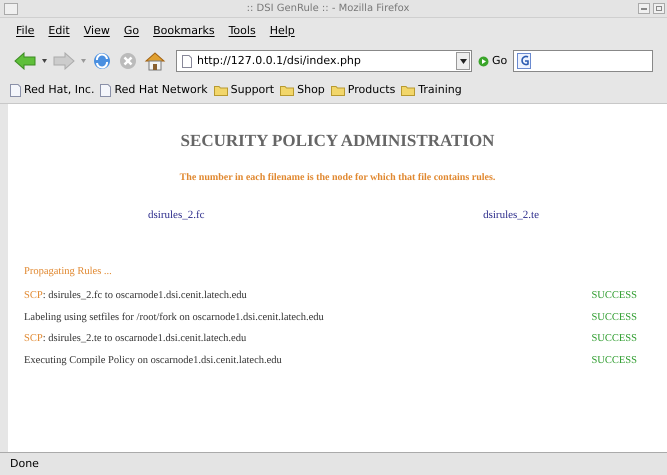 The height and width of the screenshot is (475, 667). What do you see at coordinates (25, 61) in the screenshot?
I see `back-arrow-icon` at bounding box center [25, 61].